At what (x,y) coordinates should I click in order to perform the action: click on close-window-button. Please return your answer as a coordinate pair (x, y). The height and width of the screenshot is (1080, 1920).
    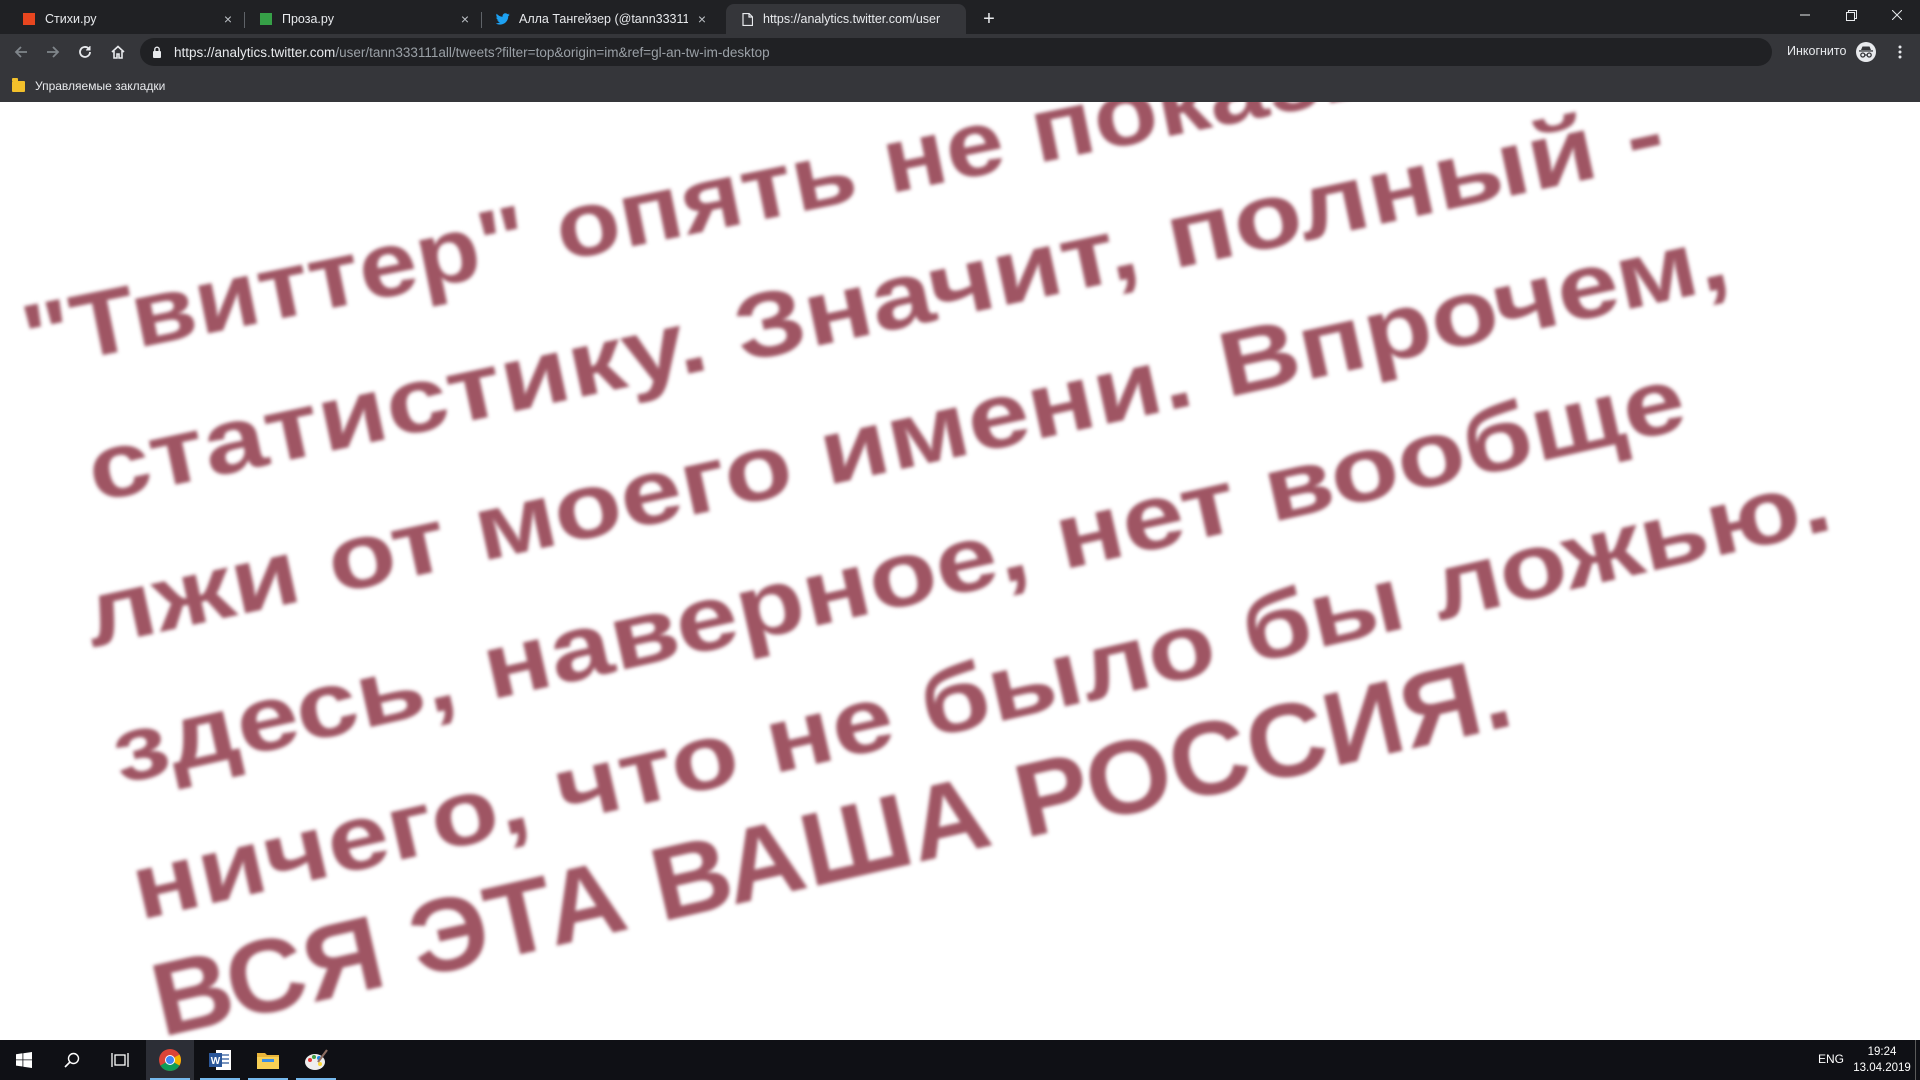
    Looking at the image, I should click on (1897, 15).